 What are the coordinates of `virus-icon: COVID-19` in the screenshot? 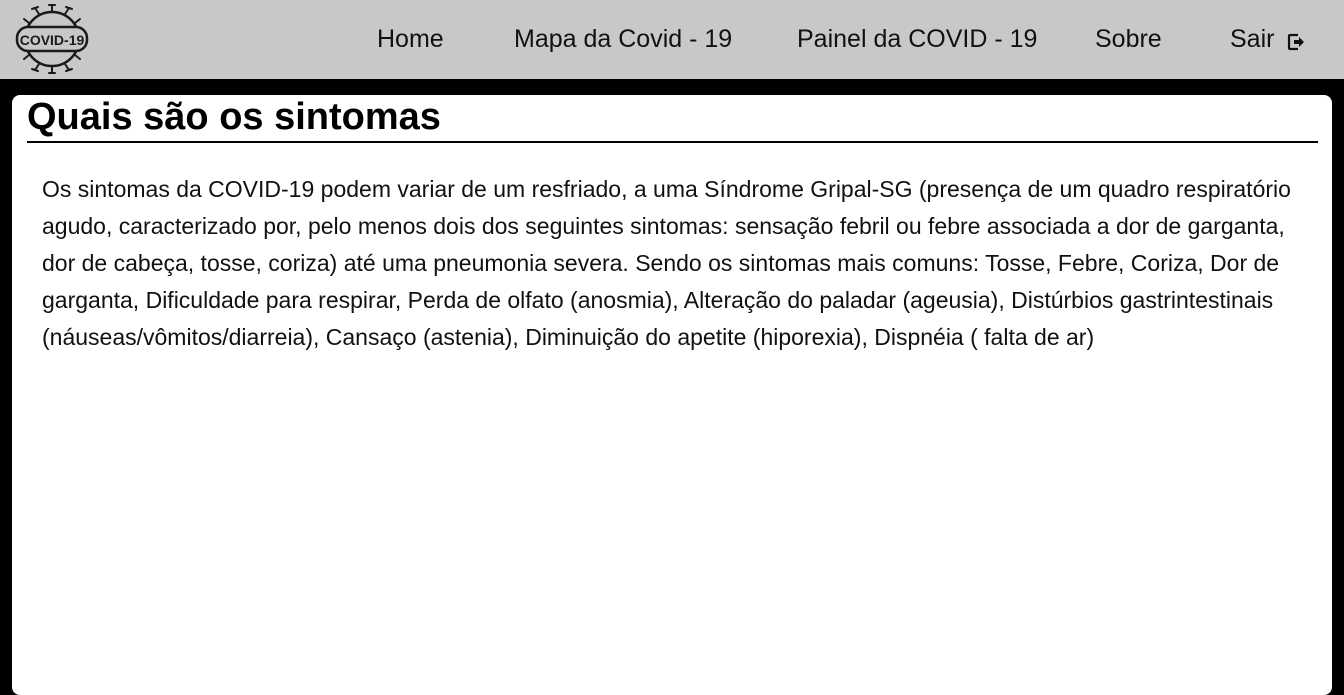 It's located at (52, 39).